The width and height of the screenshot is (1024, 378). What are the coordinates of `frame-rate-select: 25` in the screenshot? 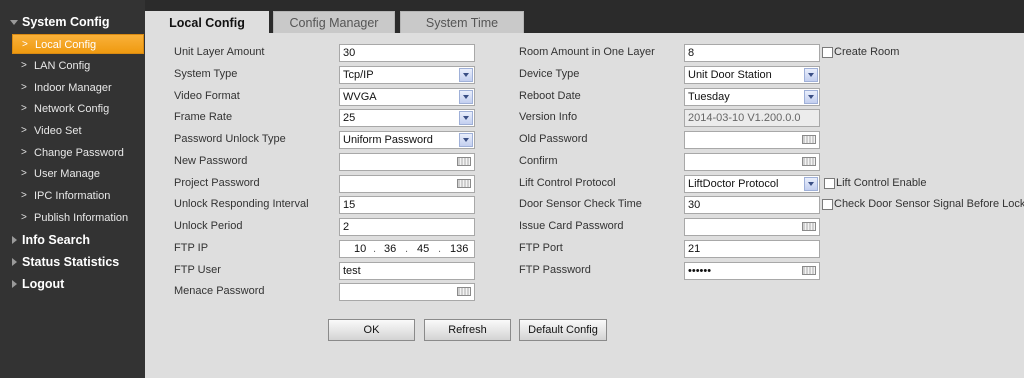 It's located at (407, 118).